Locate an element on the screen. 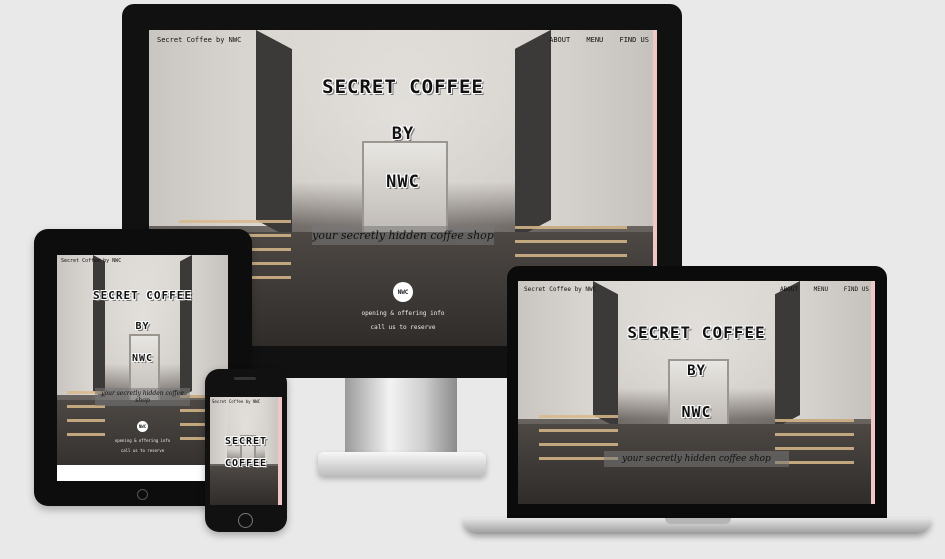 The height and width of the screenshot is (559, 945). tablet-home-button is located at coordinates (142, 494).